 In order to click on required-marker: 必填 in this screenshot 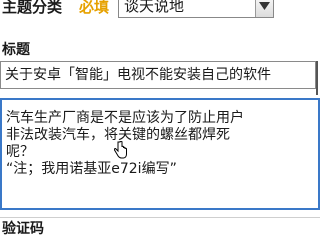, I will do `click(94, 8)`.